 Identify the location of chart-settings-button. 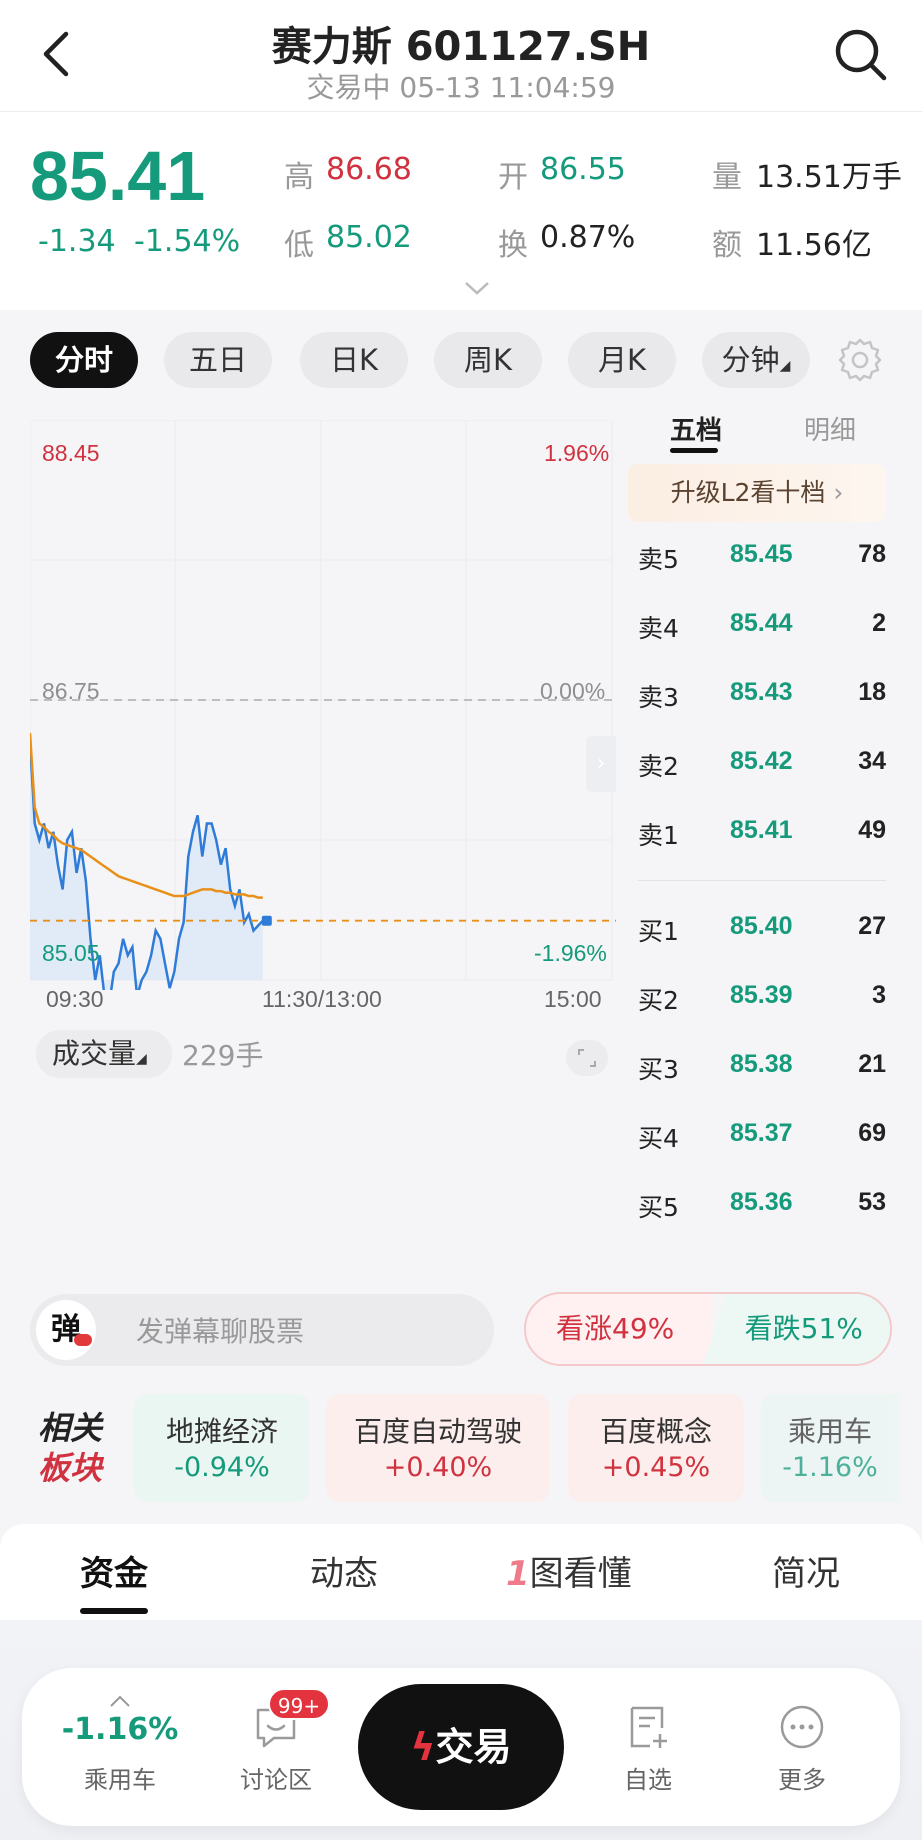
(860, 360).